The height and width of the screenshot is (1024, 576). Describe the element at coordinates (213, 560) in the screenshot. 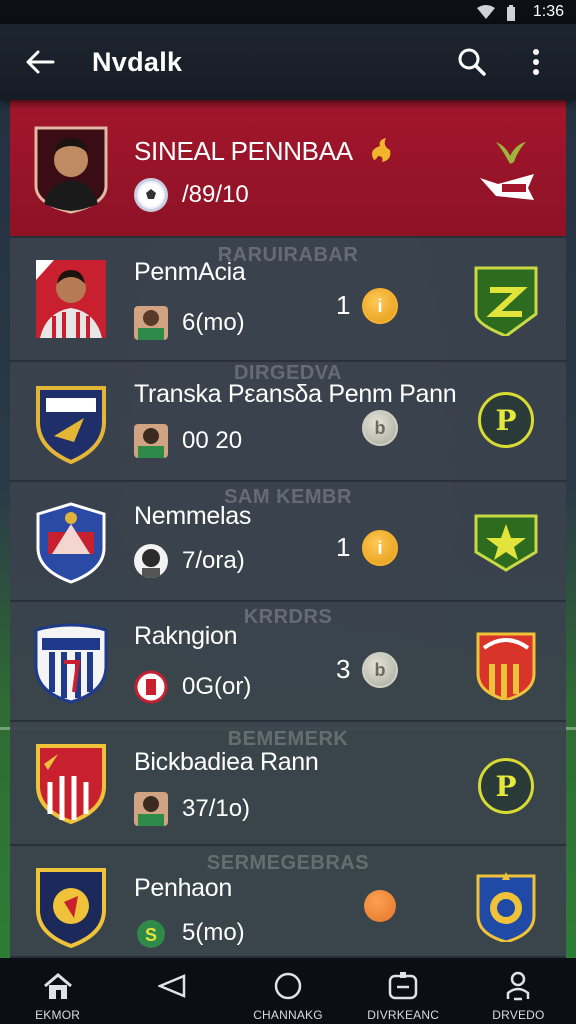

I see `team-stat-value: 7/ora)` at that location.